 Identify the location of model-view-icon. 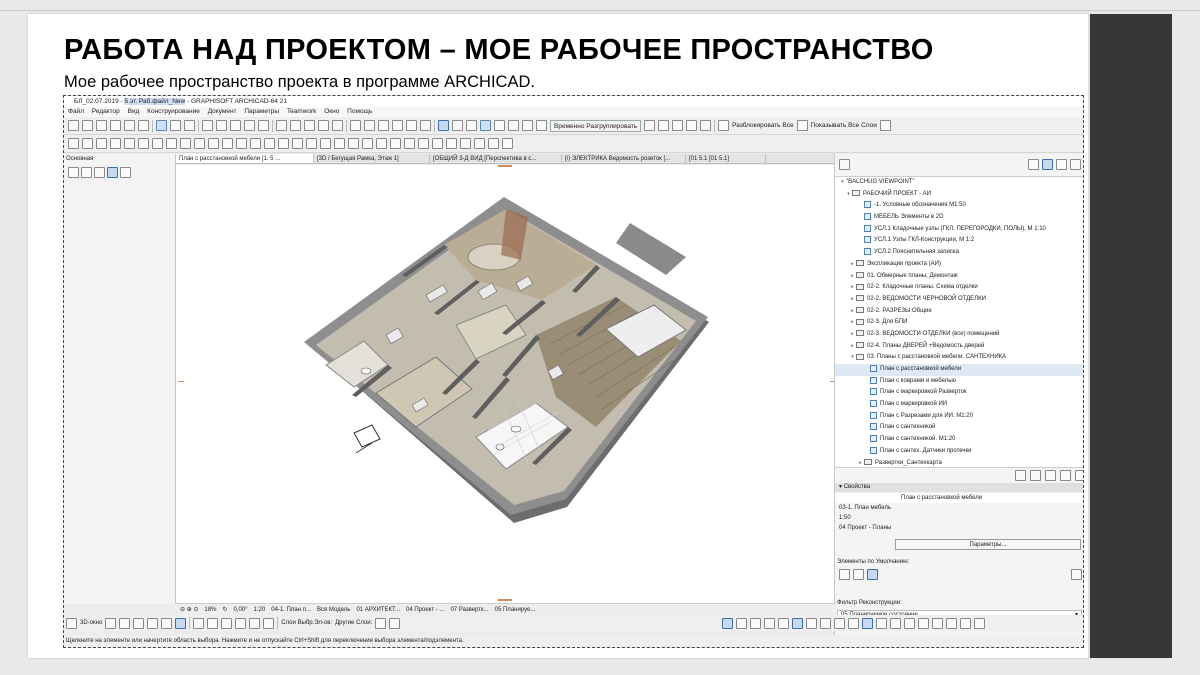
(797, 623).